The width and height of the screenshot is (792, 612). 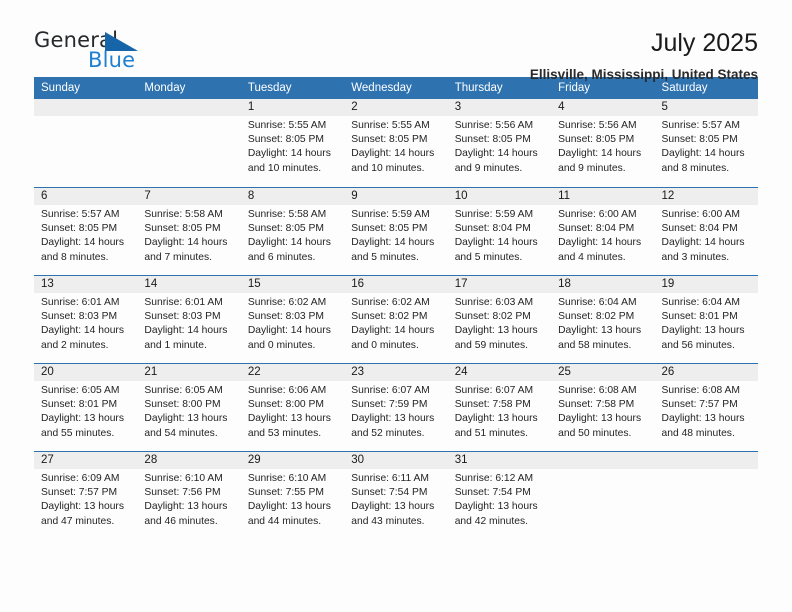 What do you see at coordinates (564, 284) in the screenshot?
I see `day-number: 18` at bounding box center [564, 284].